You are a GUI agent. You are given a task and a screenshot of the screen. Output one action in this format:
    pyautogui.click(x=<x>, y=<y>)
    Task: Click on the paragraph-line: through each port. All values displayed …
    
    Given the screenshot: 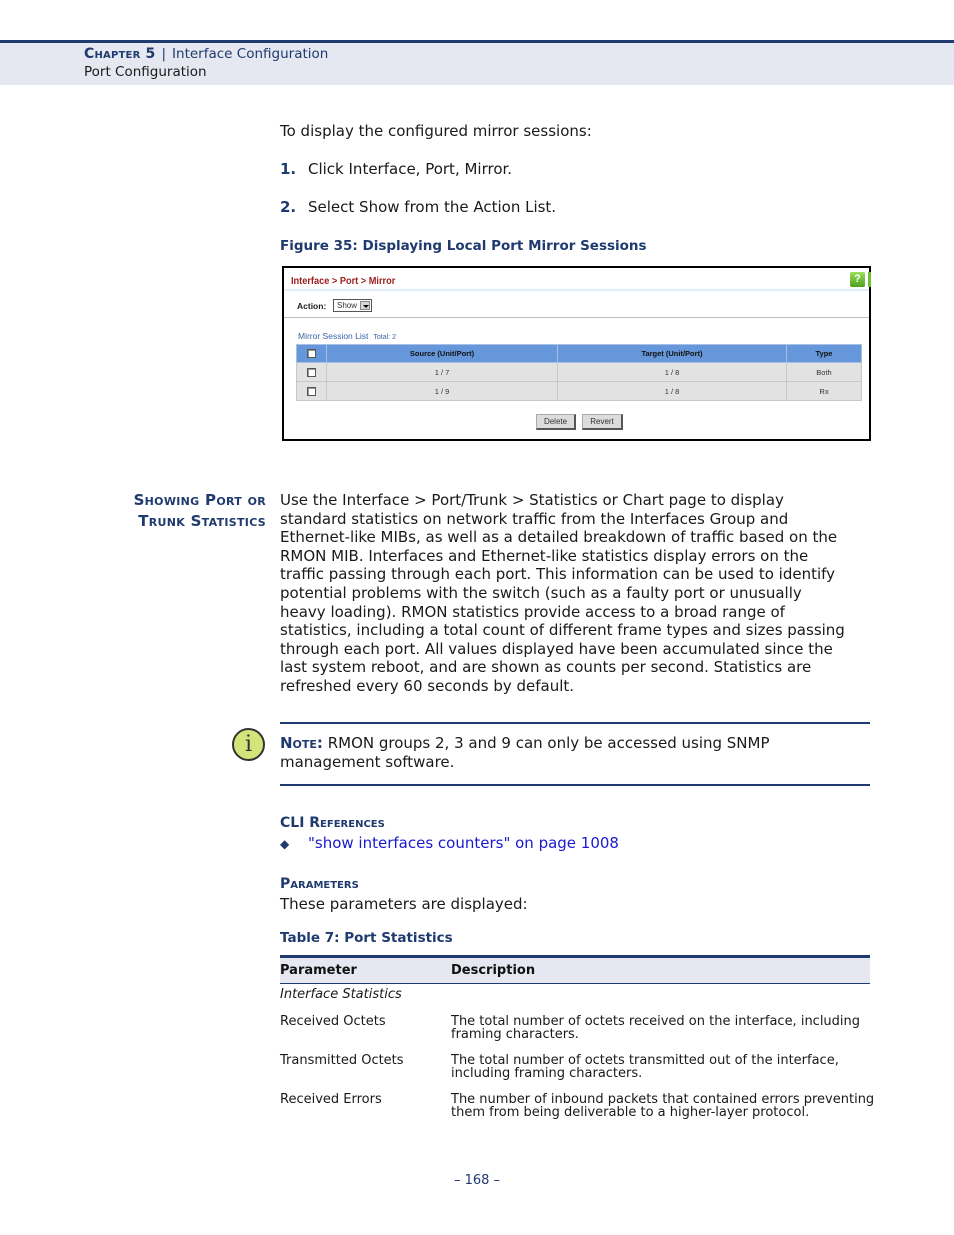 What is the action you would take?
    pyautogui.click(x=556, y=648)
    